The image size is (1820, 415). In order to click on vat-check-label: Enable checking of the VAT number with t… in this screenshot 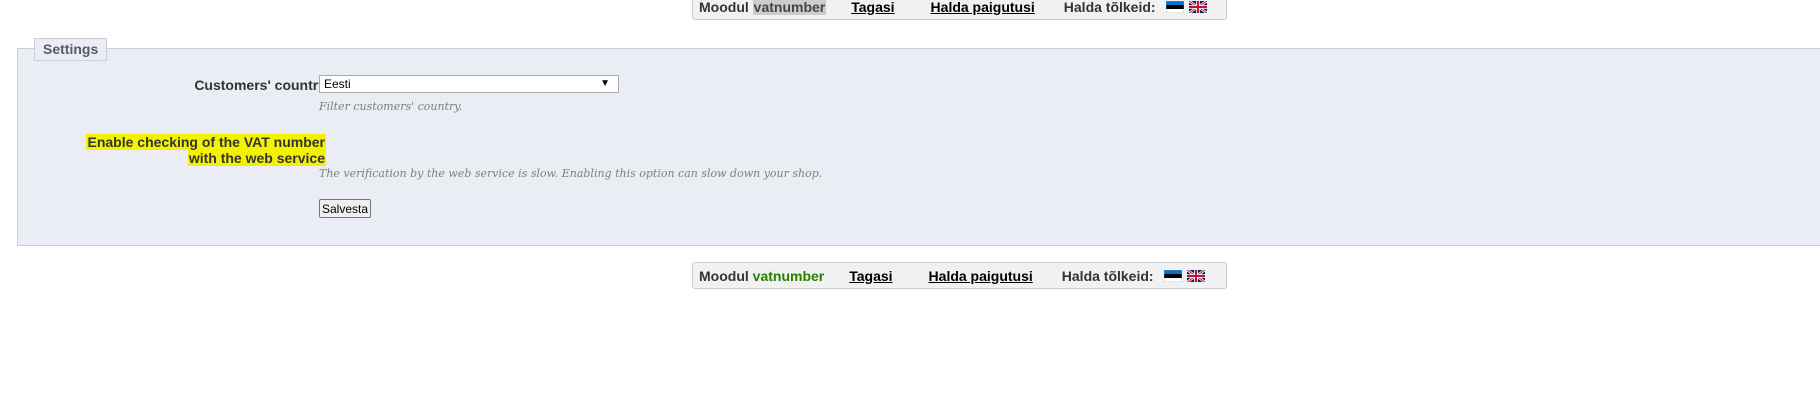, I will do `click(206, 150)`.